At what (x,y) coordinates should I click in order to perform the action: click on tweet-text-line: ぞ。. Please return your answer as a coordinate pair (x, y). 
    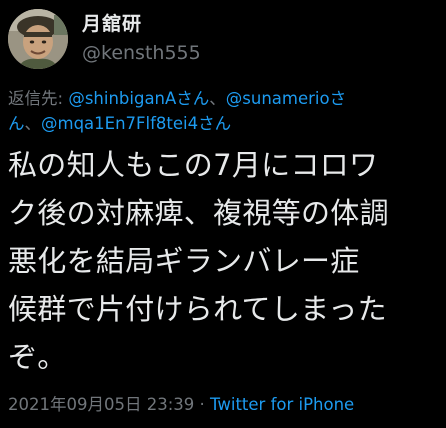
    Looking at the image, I should click on (37, 357).